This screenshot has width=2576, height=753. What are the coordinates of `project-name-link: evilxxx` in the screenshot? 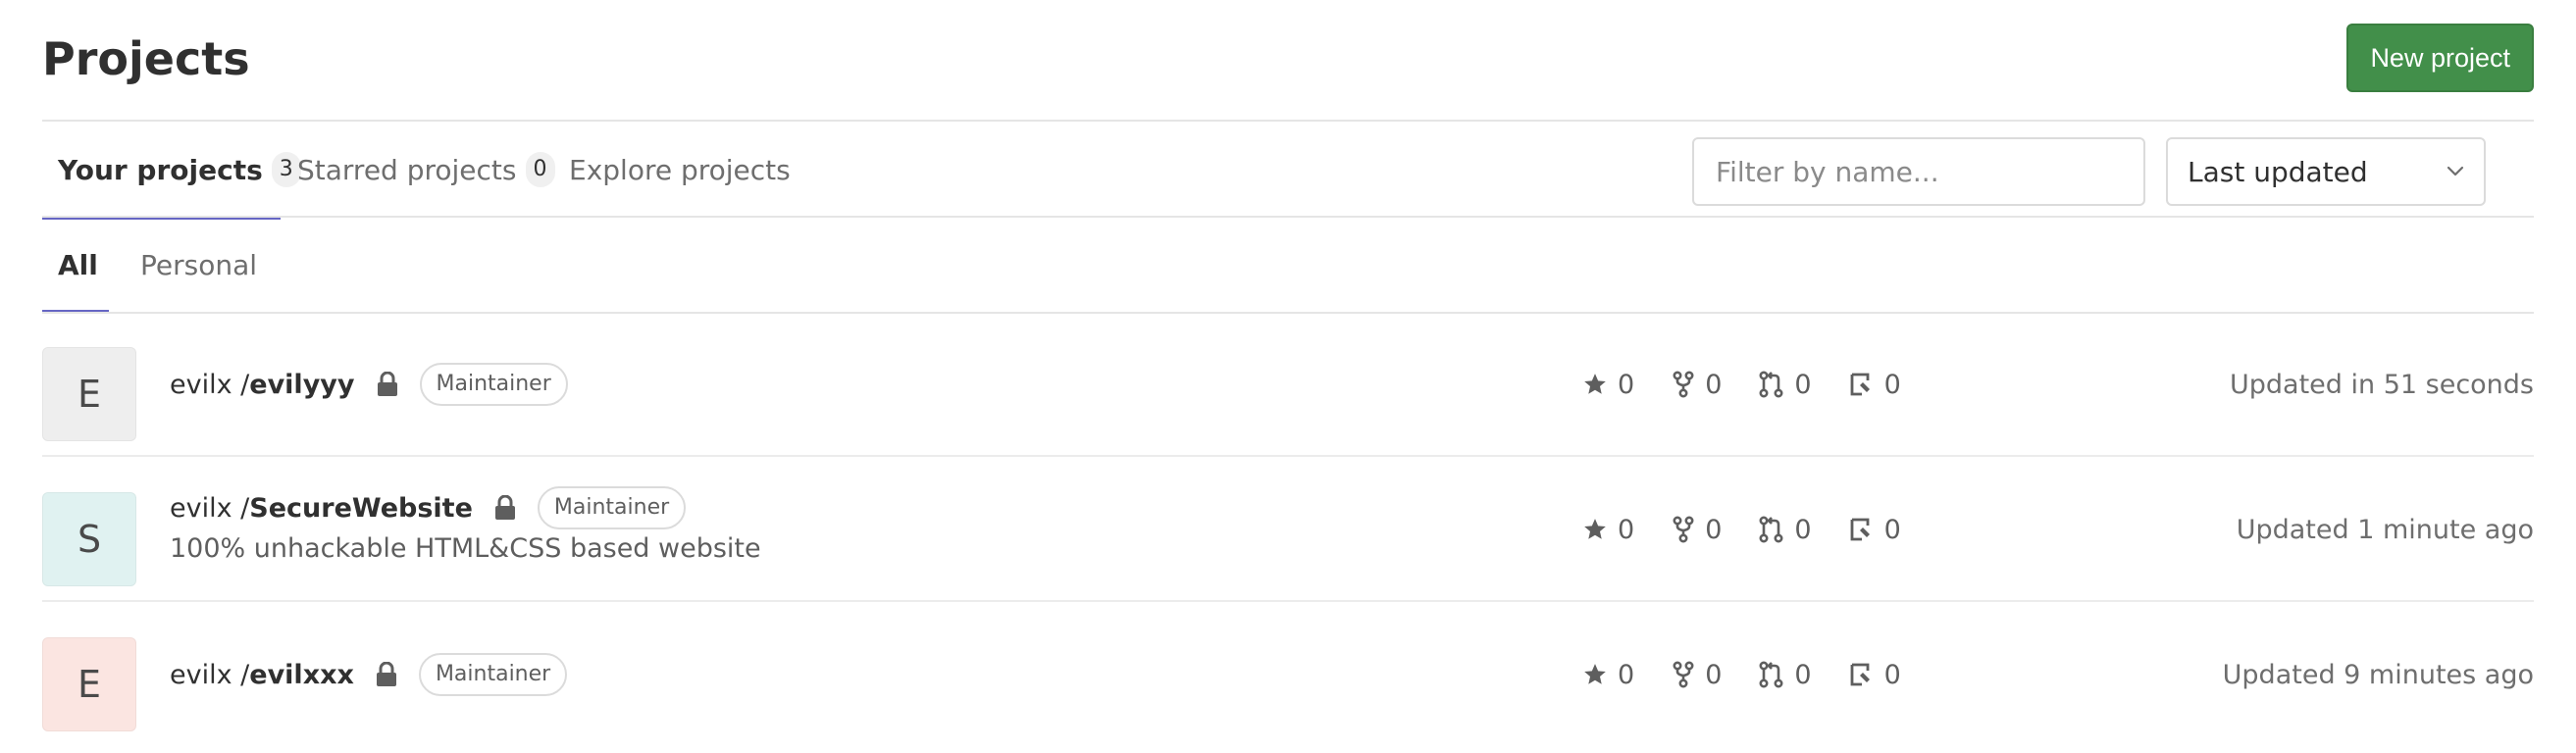 It's located at (301, 675).